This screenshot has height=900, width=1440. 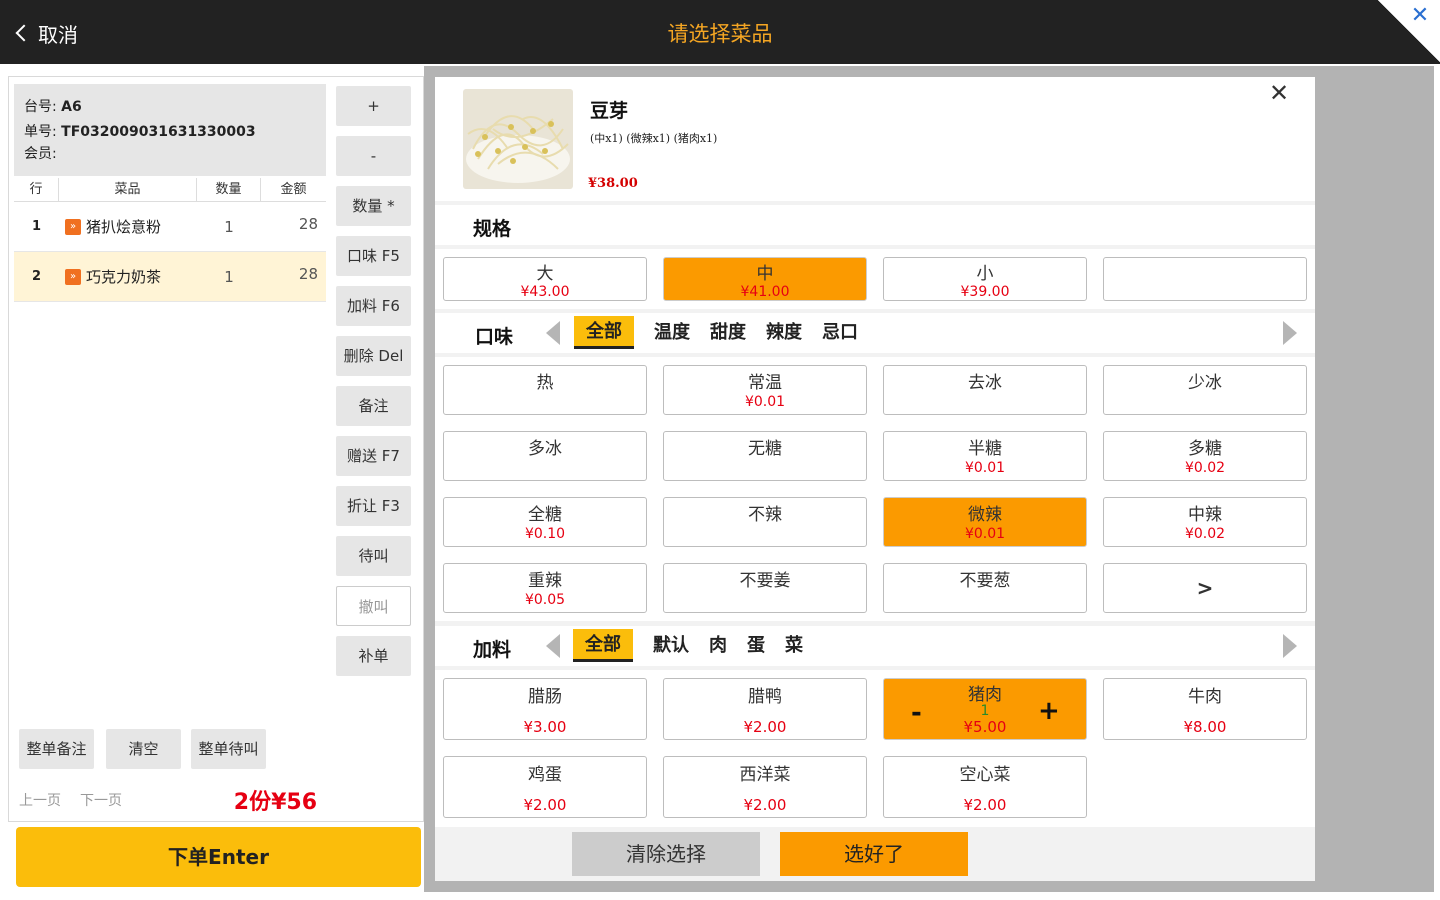 I want to click on col-header-row: 行, so click(x=36, y=189).